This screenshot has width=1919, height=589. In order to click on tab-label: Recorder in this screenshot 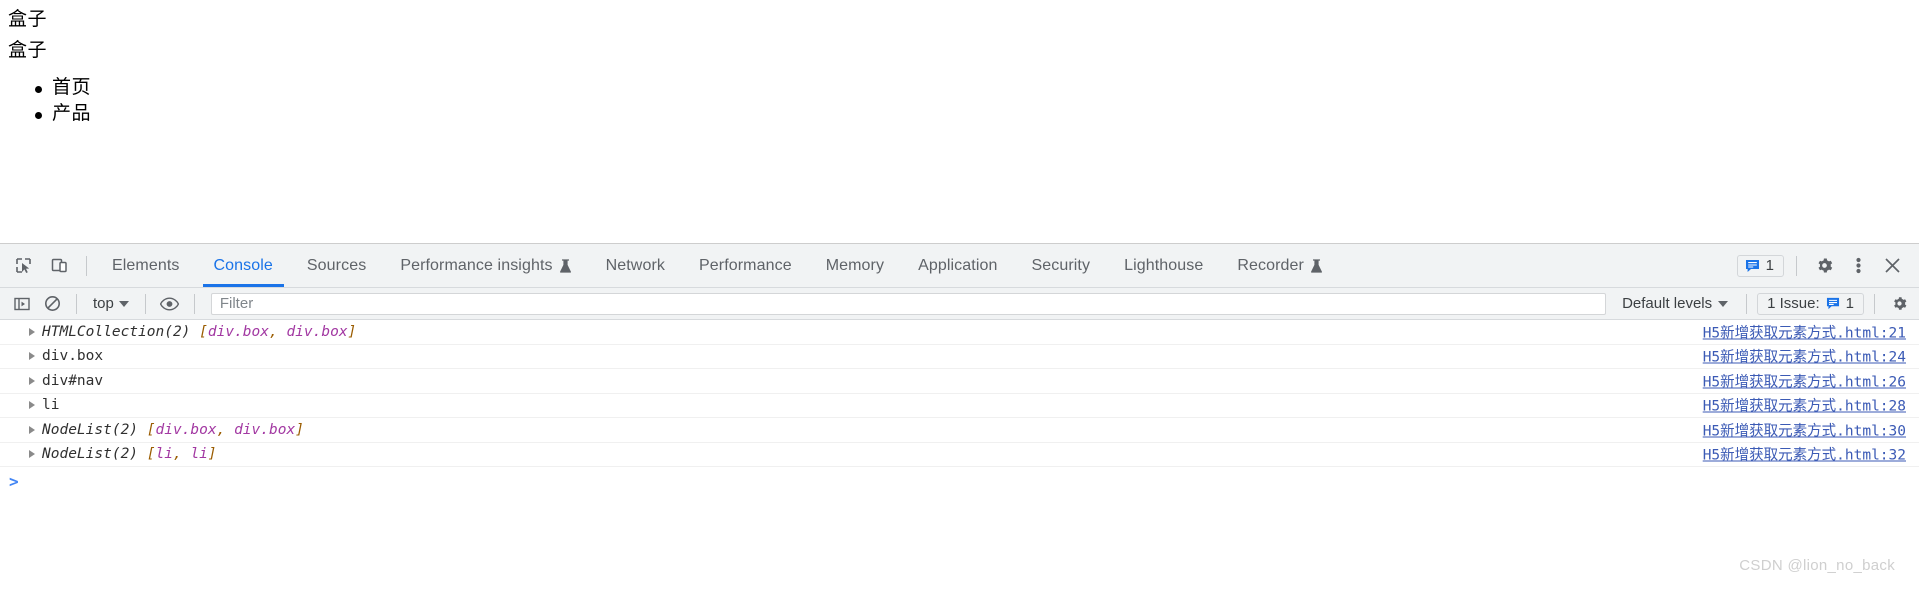, I will do `click(1270, 265)`.